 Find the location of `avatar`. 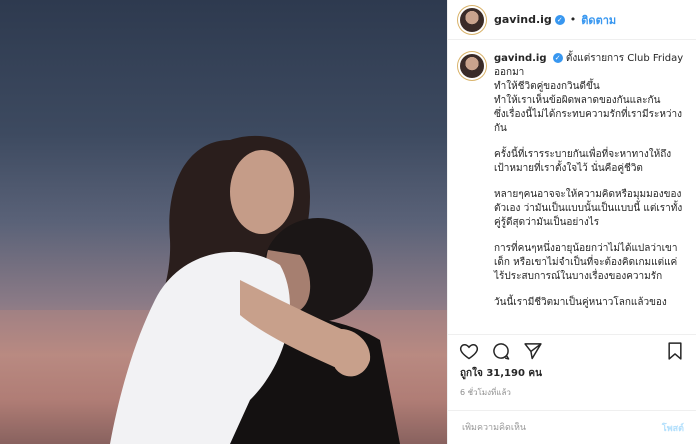

avatar is located at coordinates (472, 19).